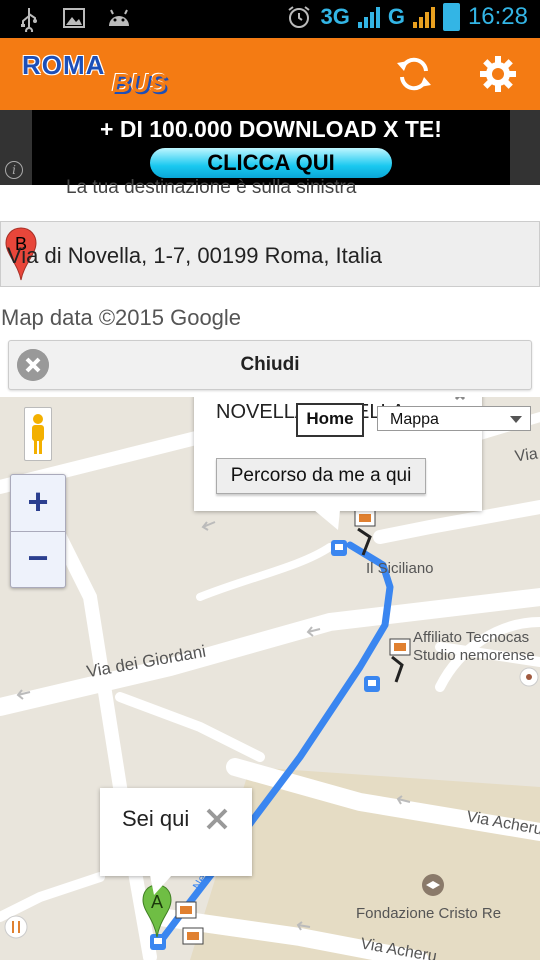  What do you see at coordinates (161, 885) in the screenshot?
I see `sei-qui-pointer` at bounding box center [161, 885].